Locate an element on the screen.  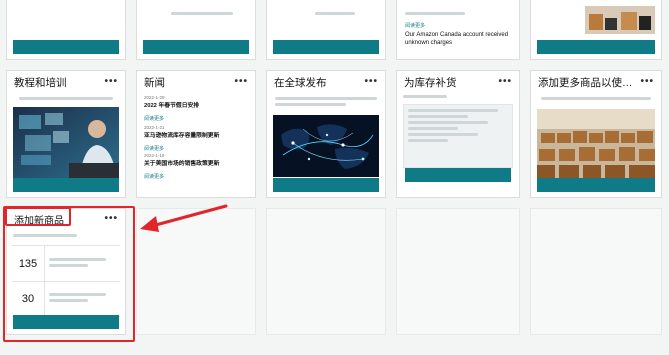
add-more-desc is located at coordinates (596, 100).